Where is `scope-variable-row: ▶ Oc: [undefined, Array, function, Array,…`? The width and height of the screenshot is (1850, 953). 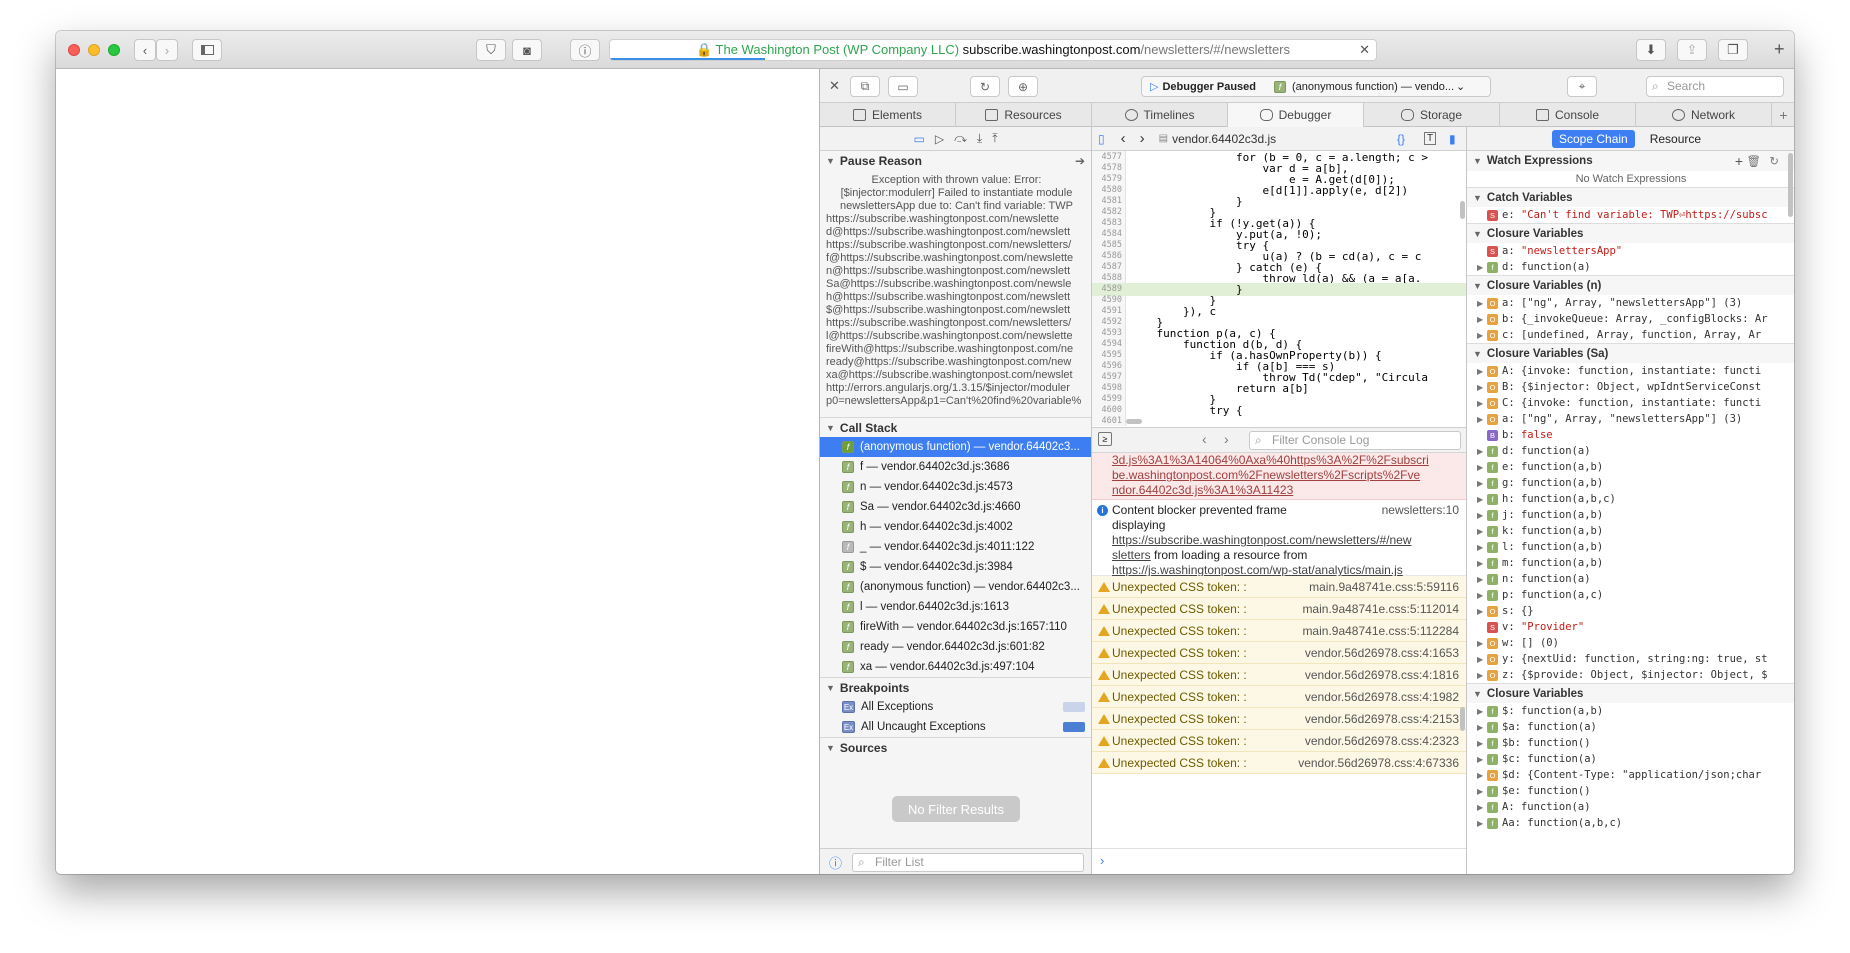
scope-variable-row: ▶ Oc: [undefined, Array, function, Array,… is located at coordinates (1630, 335).